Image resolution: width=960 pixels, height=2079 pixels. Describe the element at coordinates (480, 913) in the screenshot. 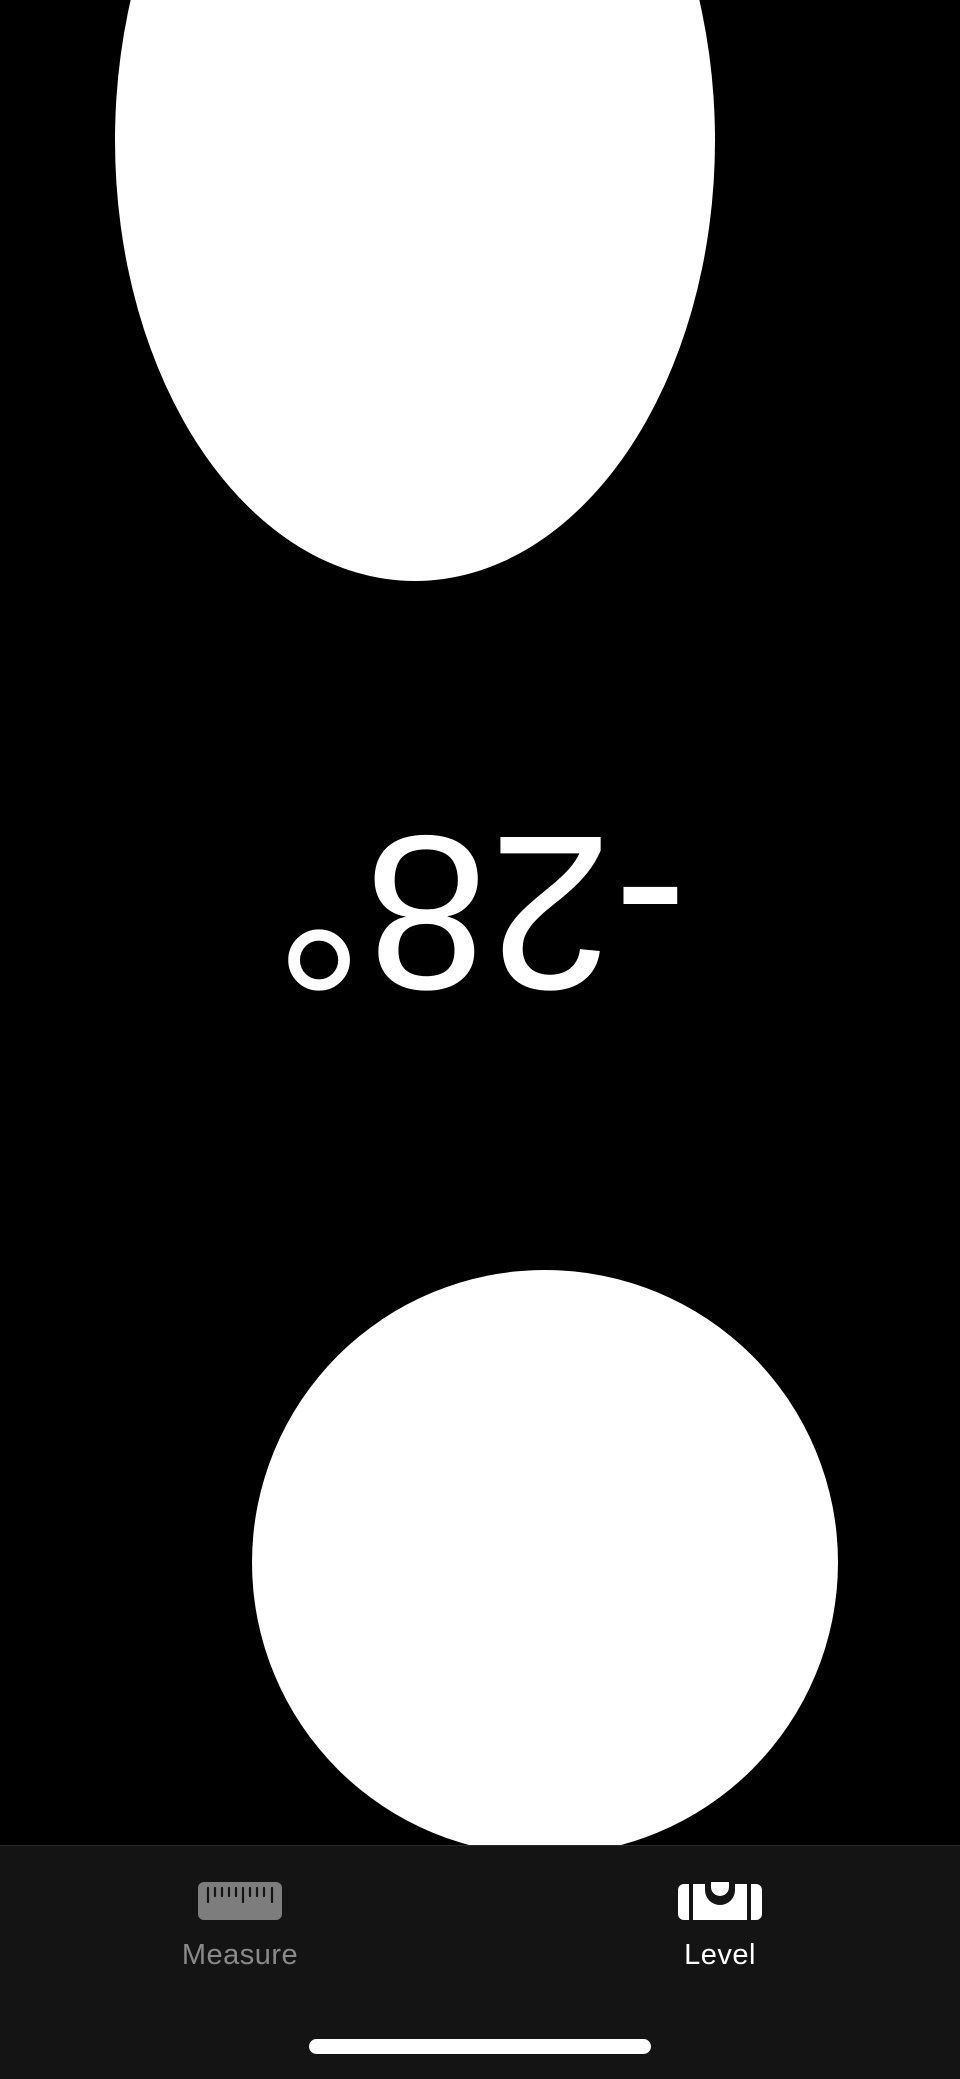

I see `angle-readout: -28°` at that location.